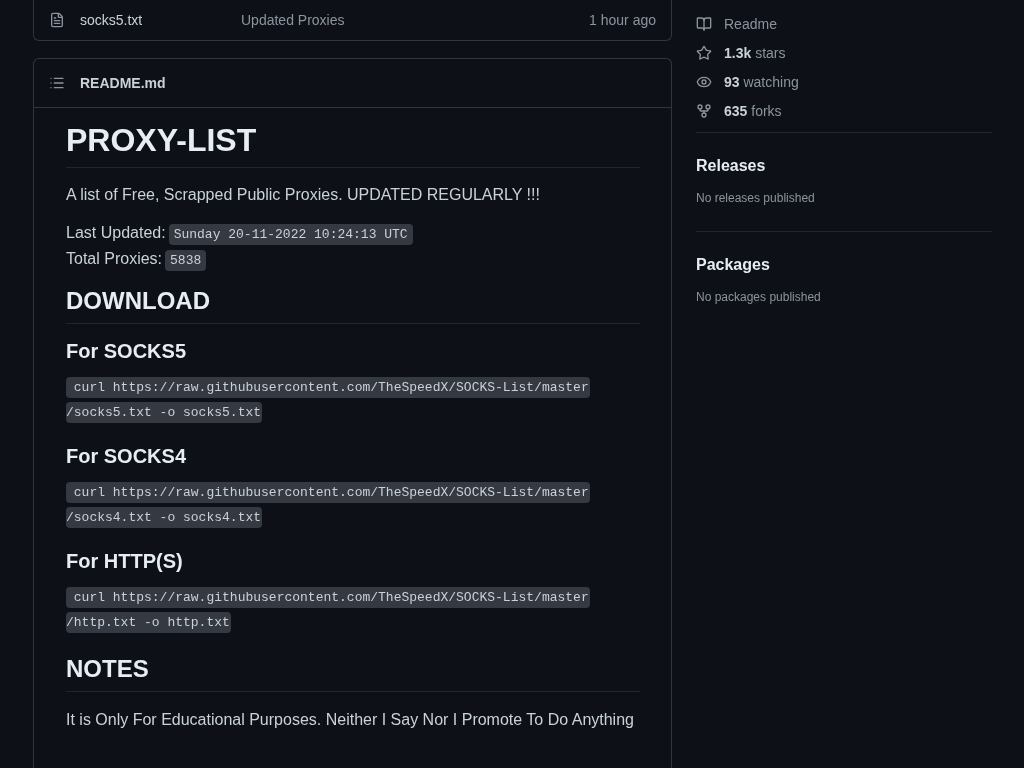 The image size is (1024, 768). I want to click on book-icon, so click(704, 23).